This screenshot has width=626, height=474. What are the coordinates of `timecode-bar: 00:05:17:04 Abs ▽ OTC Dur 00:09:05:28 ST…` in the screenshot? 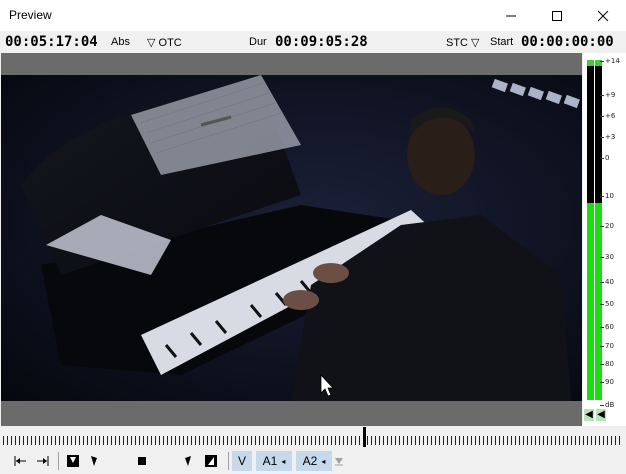 It's located at (313, 42).